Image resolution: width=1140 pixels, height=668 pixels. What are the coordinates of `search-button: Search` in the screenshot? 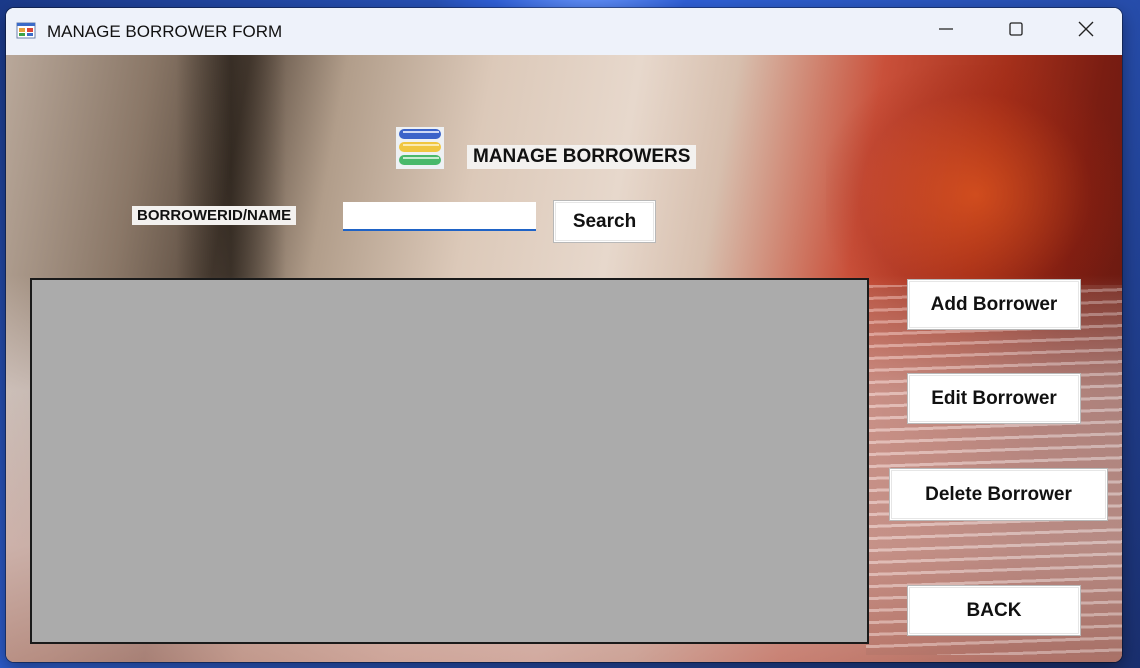 It's located at (604, 221).